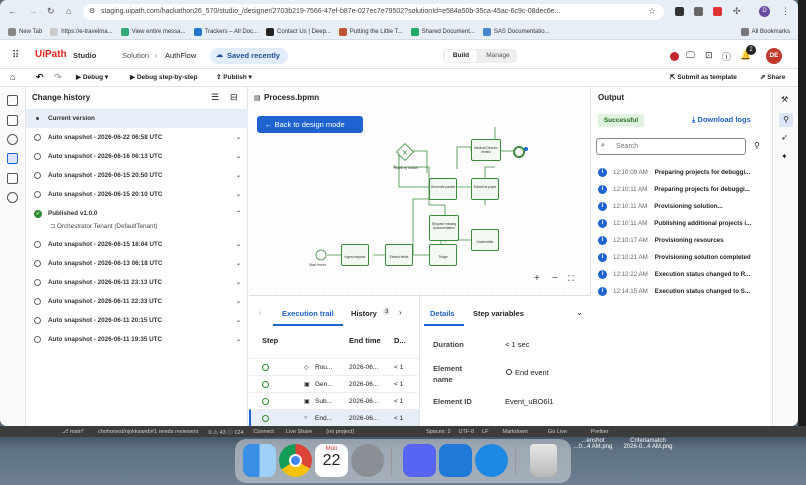 This screenshot has width=806, height=485. Describe the element at coordinates (137, 118) in the screenshot. I see `history-current-version: Current version` at that location.